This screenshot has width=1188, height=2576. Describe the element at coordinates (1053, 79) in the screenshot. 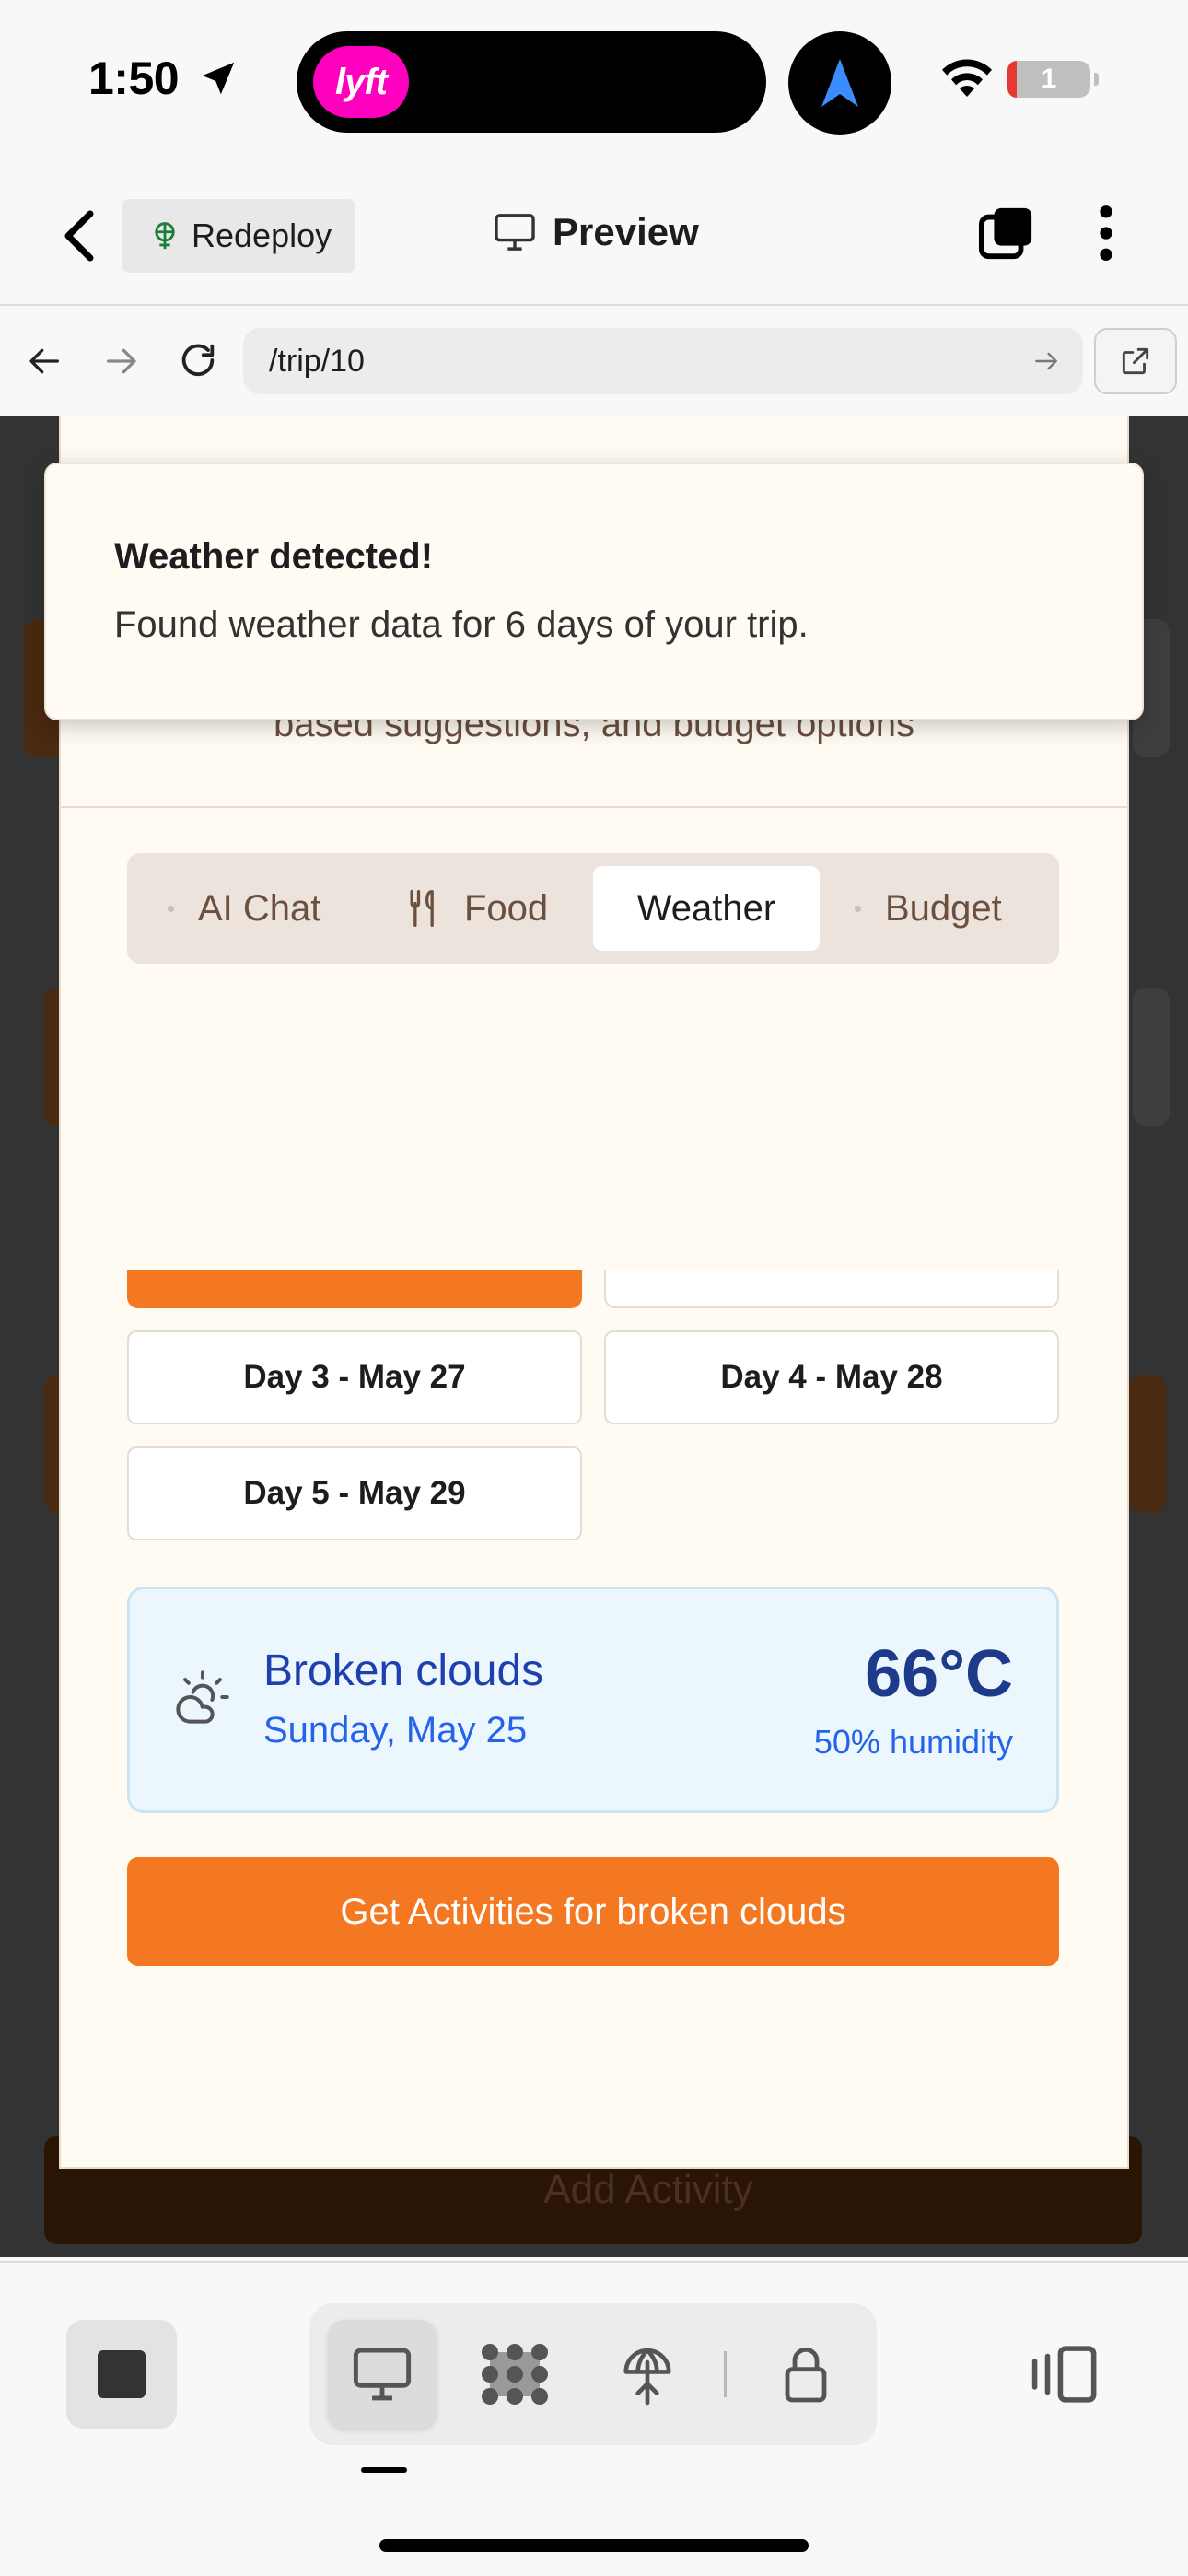

I see `battery-indicator: 1` at that location.